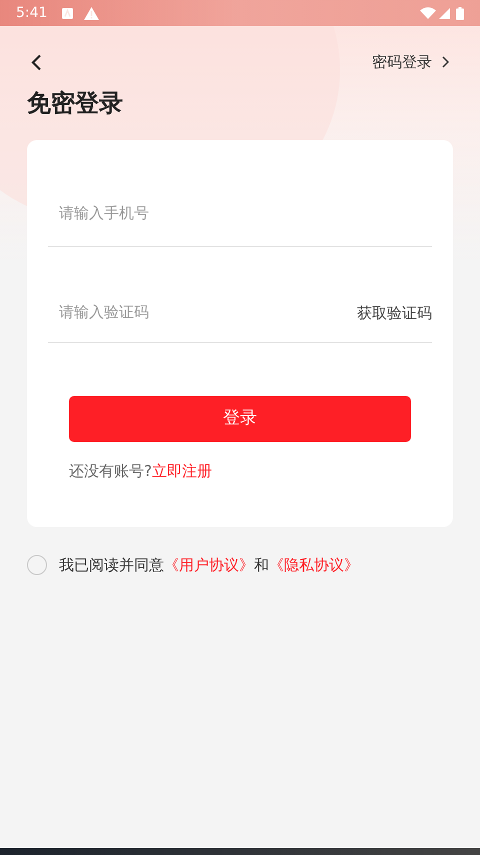 The height and width of the screenshot is (855, 480). I want to click on warning-icon, so click(92, 13).